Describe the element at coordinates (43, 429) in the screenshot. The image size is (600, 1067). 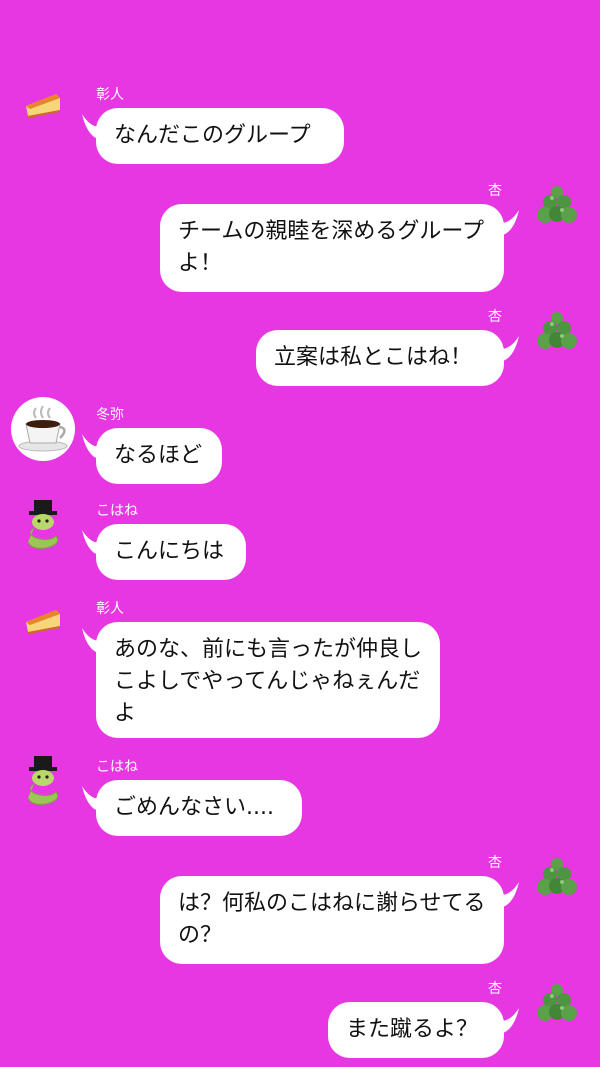
I see `coffee-cup-icon` at that location.